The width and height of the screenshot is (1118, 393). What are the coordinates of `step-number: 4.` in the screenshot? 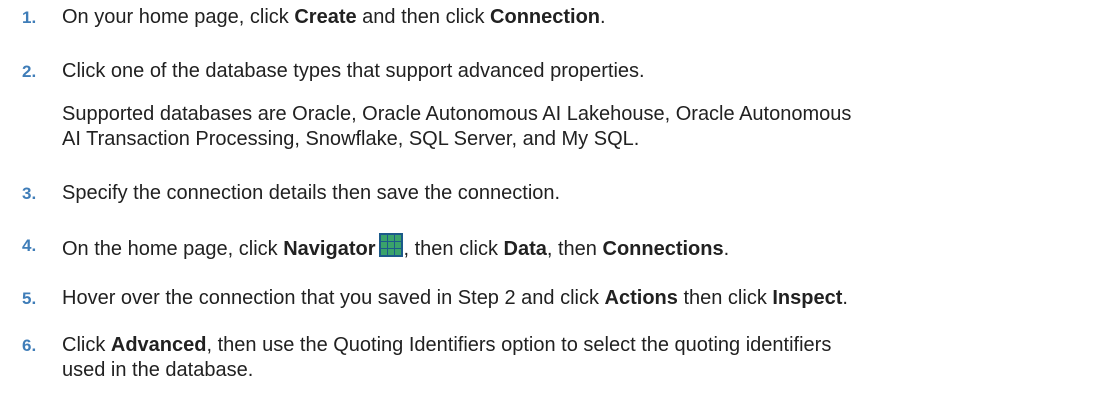 It's located at (29, 245).